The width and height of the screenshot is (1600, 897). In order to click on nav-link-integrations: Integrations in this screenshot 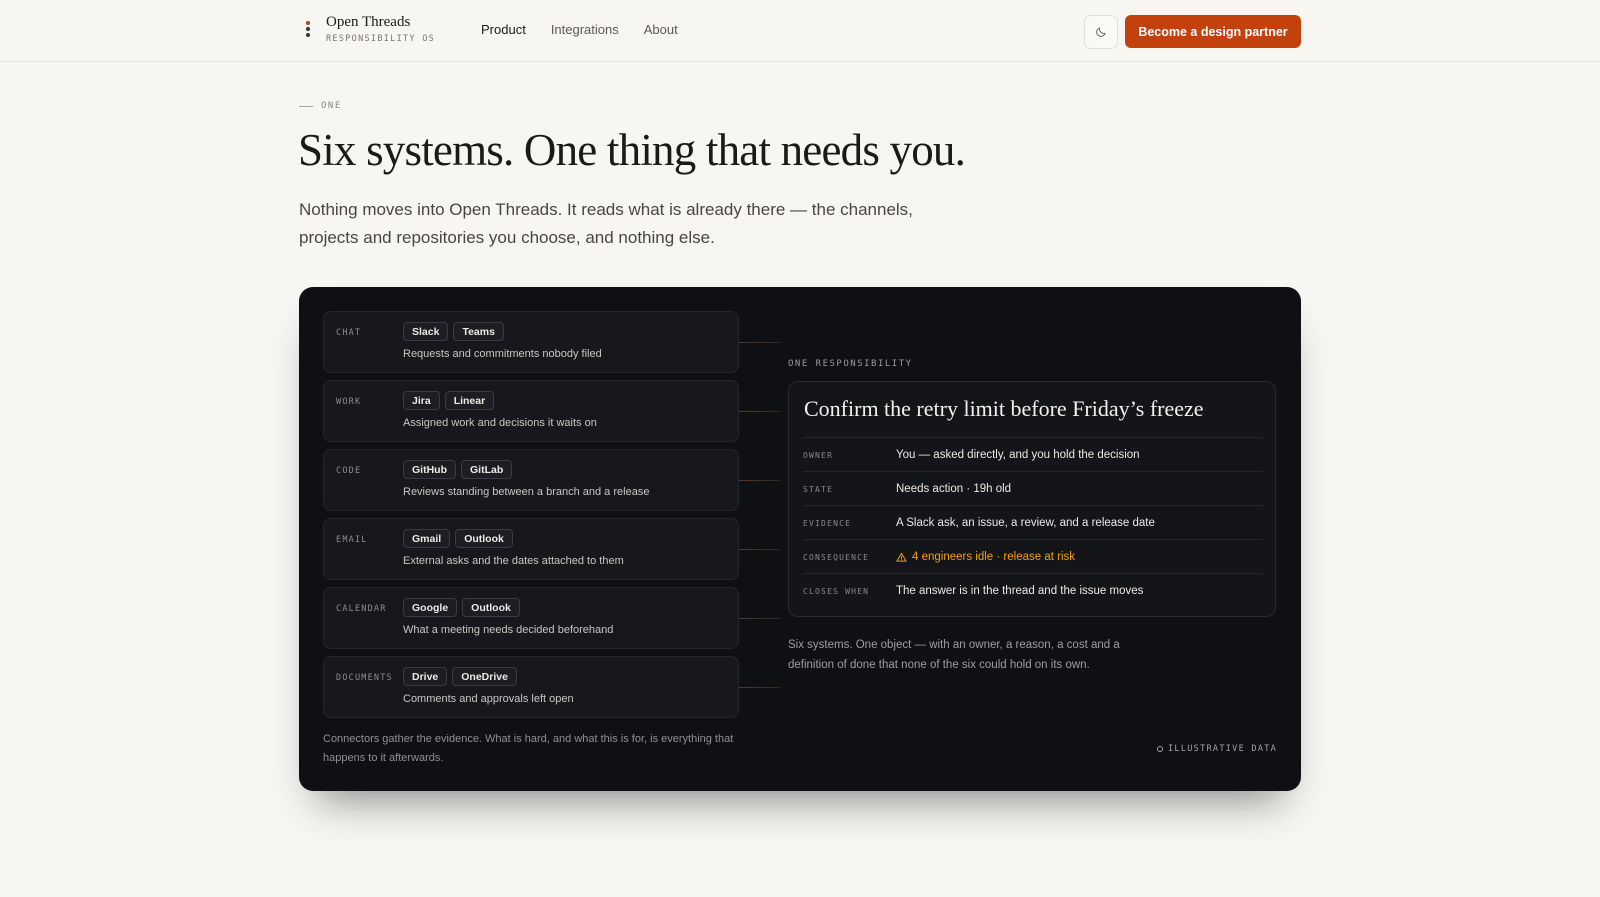, I will do `click(585, 29)`.